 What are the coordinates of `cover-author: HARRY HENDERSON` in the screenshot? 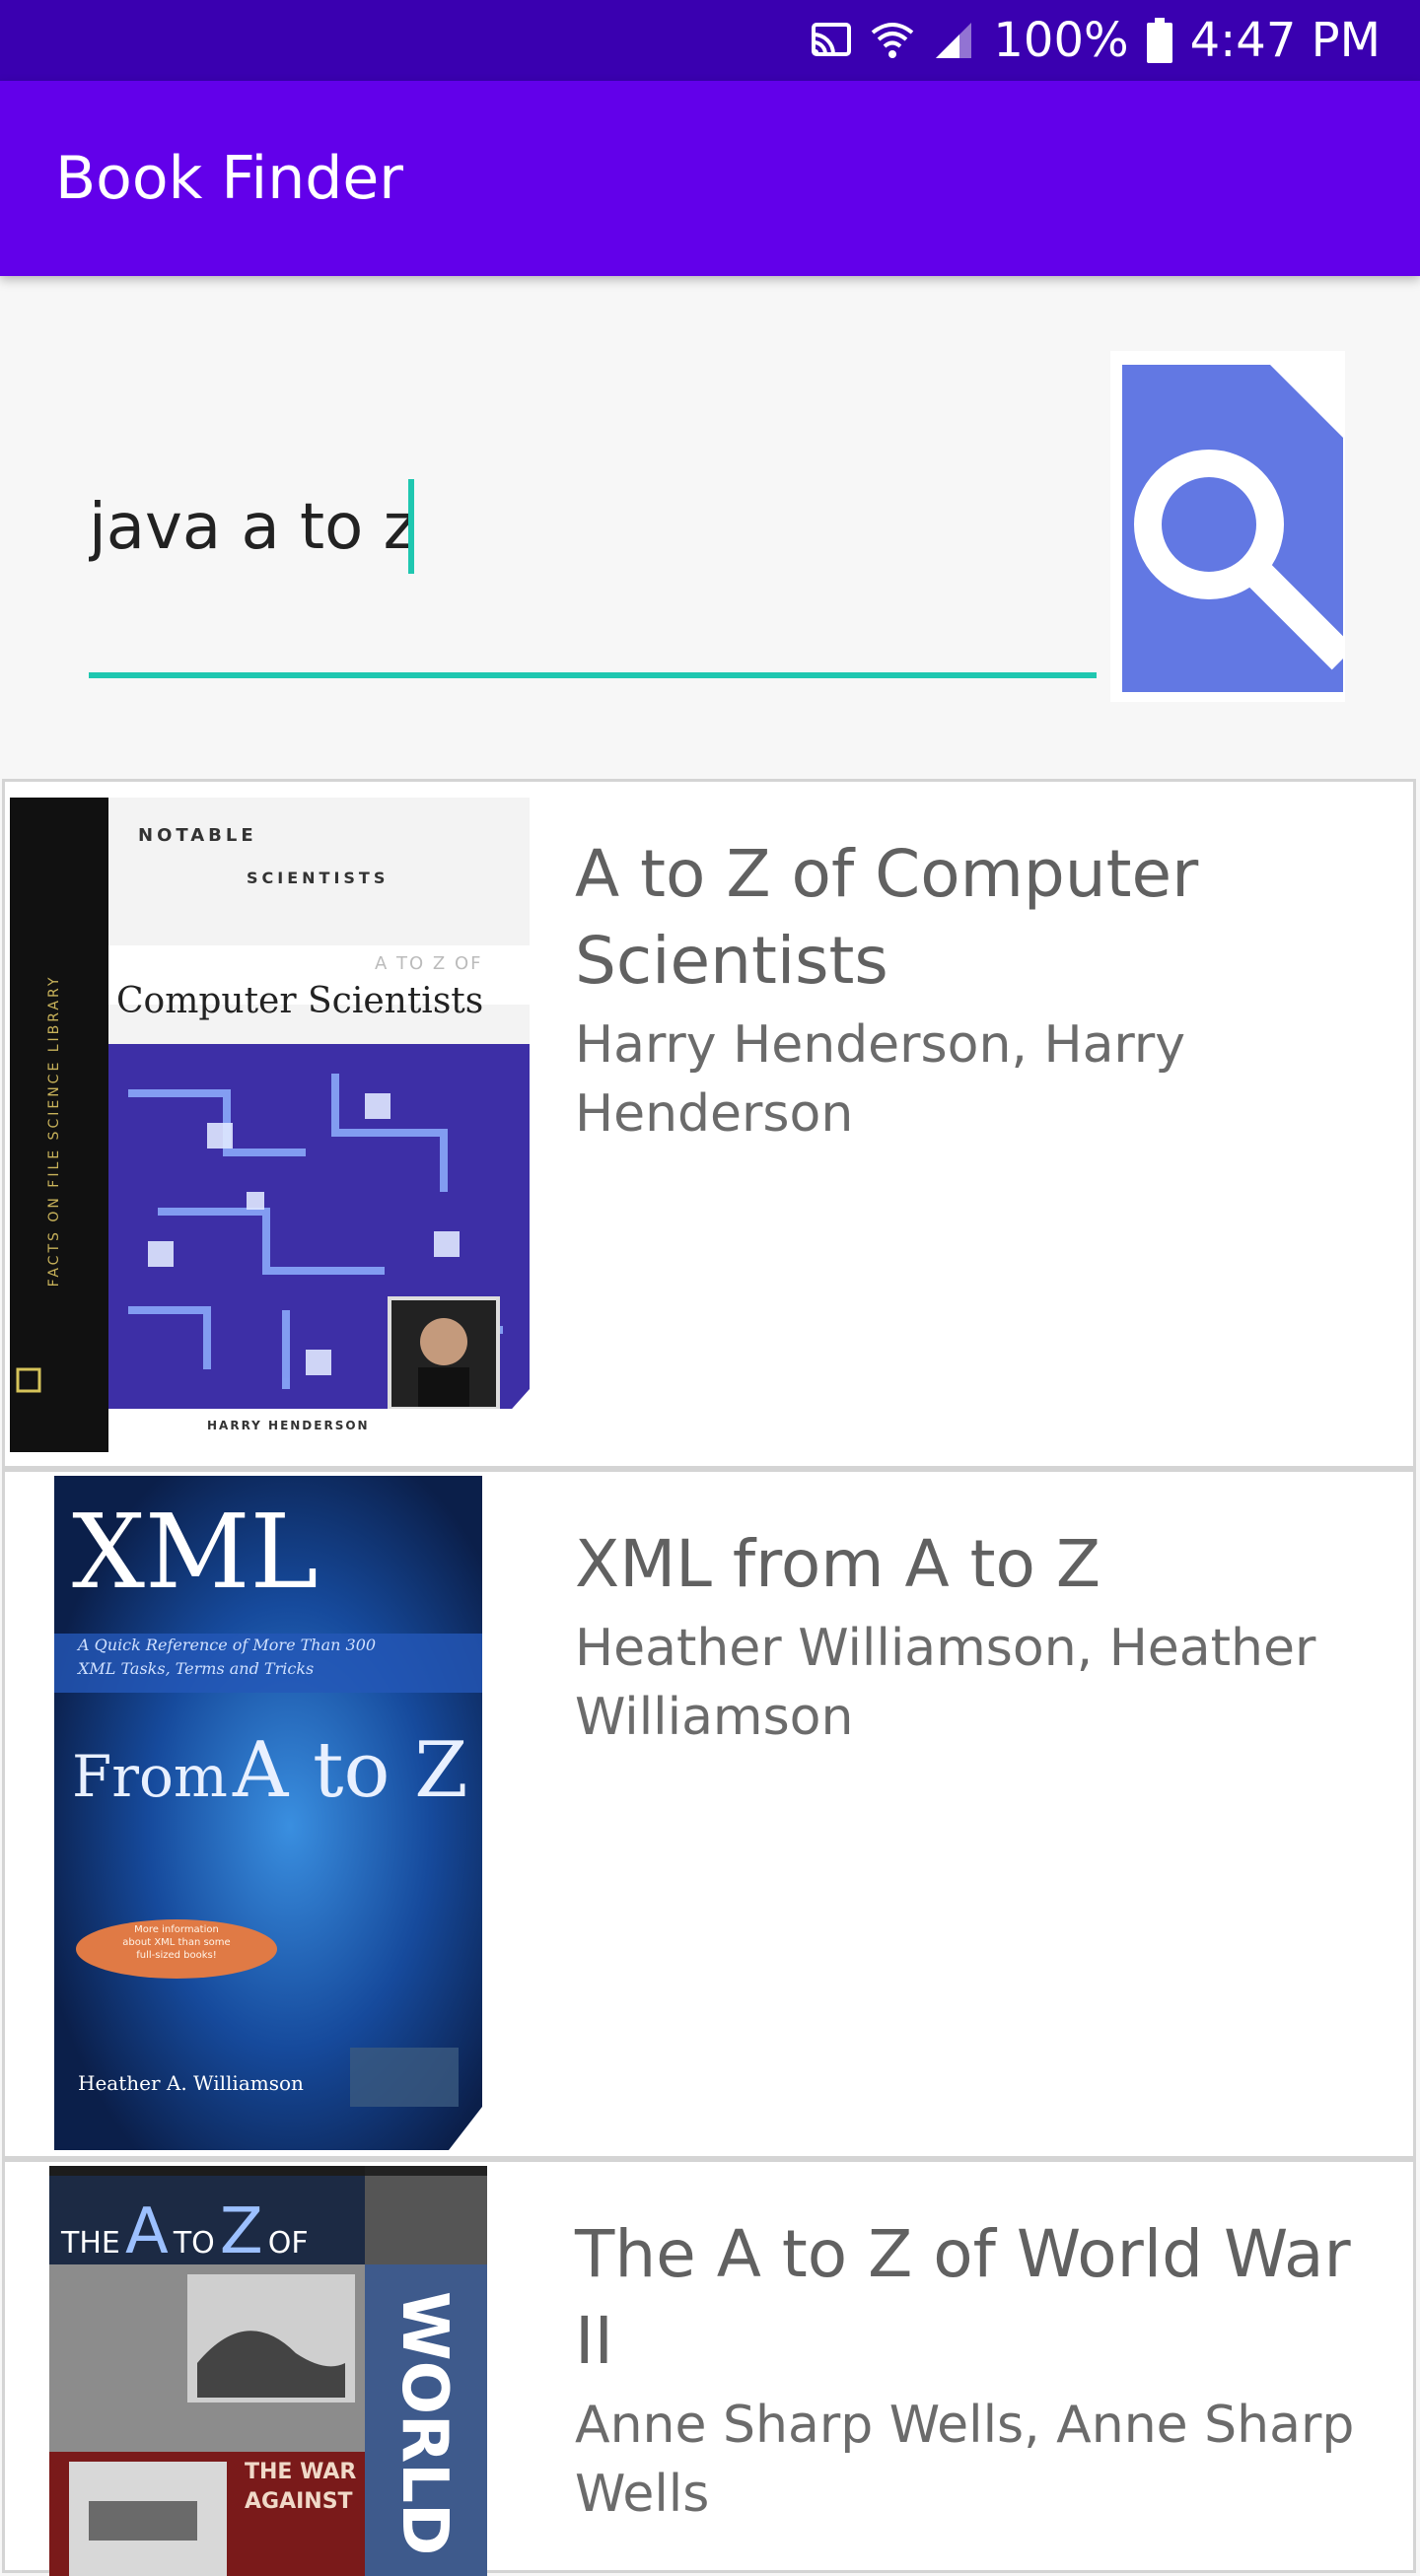 It's located at (288, 1426).